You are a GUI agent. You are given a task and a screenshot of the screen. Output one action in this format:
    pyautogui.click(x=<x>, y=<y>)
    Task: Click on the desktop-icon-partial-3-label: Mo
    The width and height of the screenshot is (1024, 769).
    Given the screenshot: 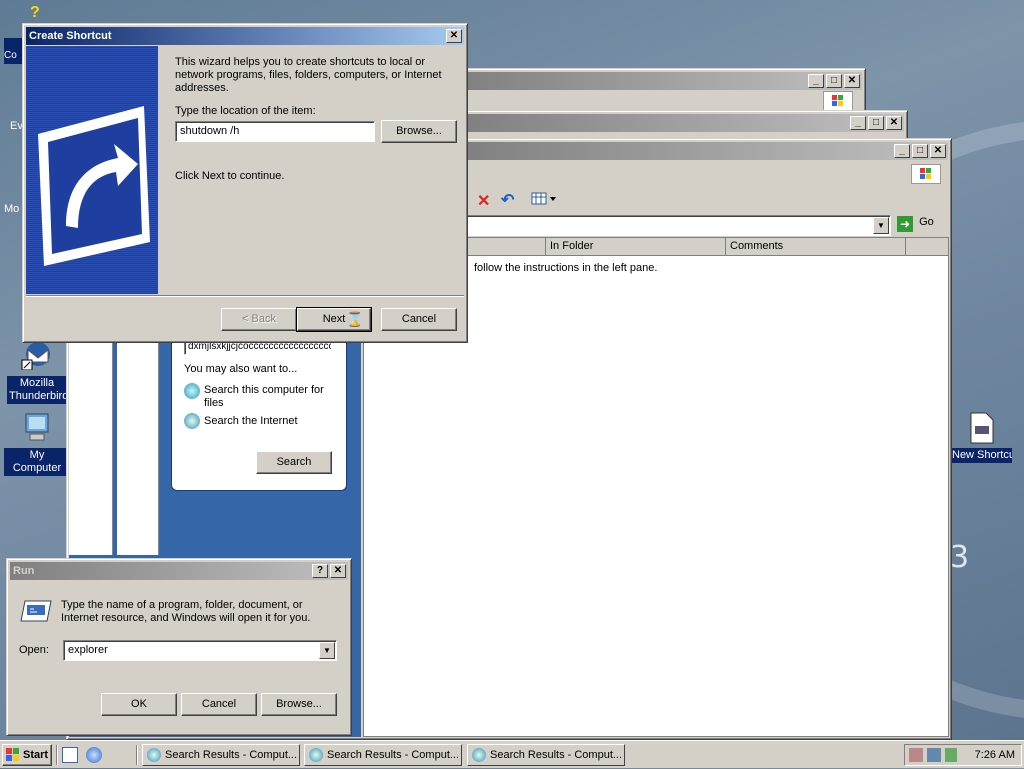 What is the action you would take?
    pyautogui.click(x=12, y=209)
    